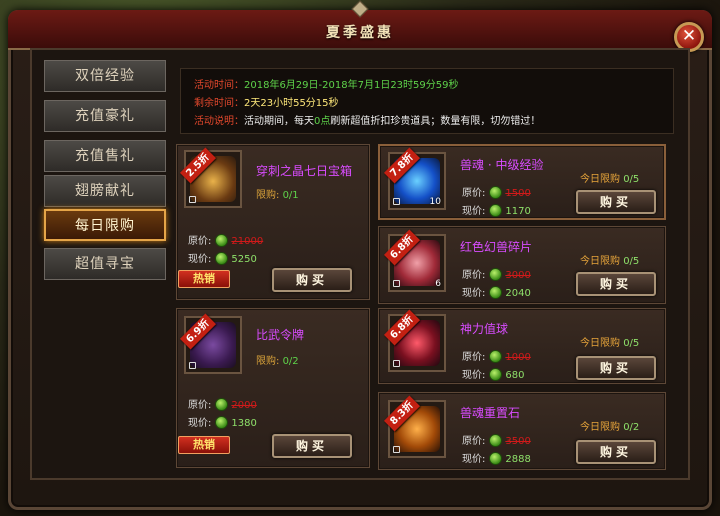  I want to click on original-price: 原价: 3000, so click(496, 273).